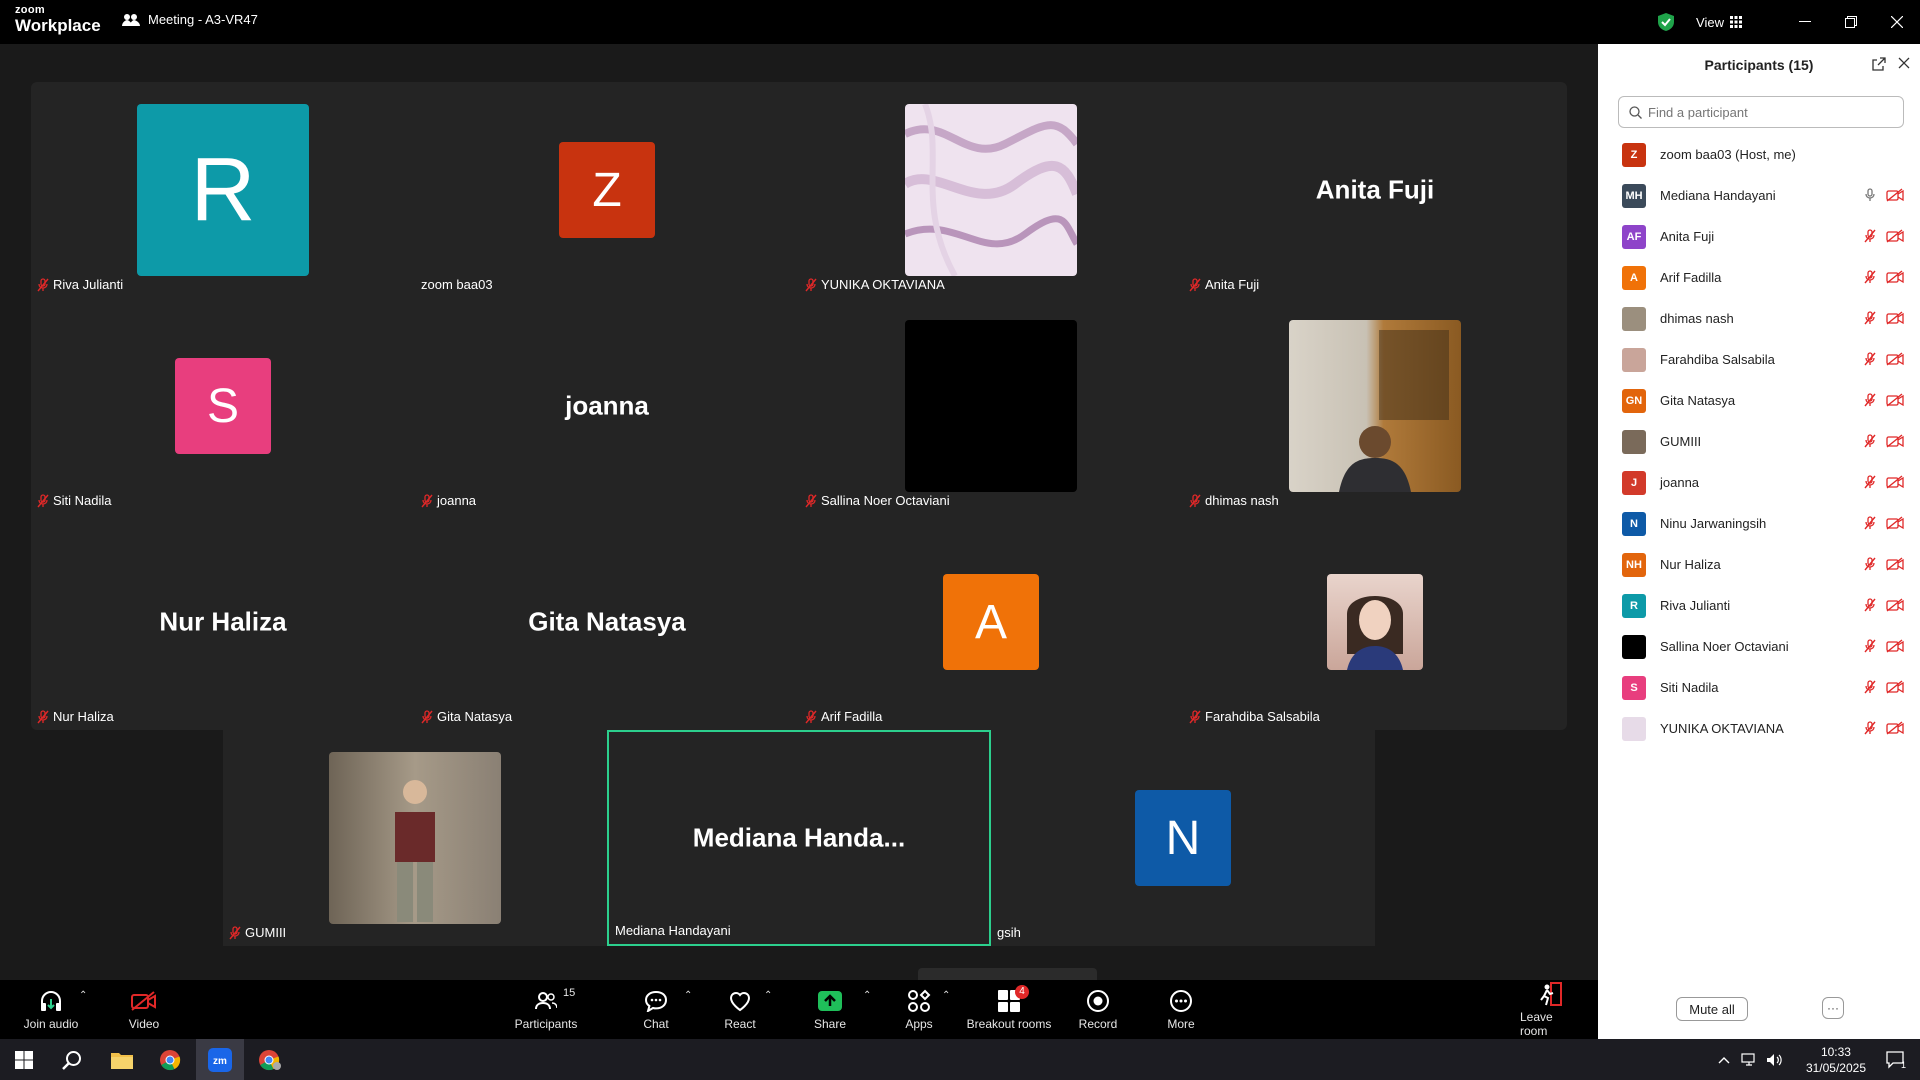 This screenshot has width=1920, height=1080. What do you see at coordinates (607, 190) in the screenshot?
I see `video-tile: Zzoom baa03` at bounding box center [607, 190].